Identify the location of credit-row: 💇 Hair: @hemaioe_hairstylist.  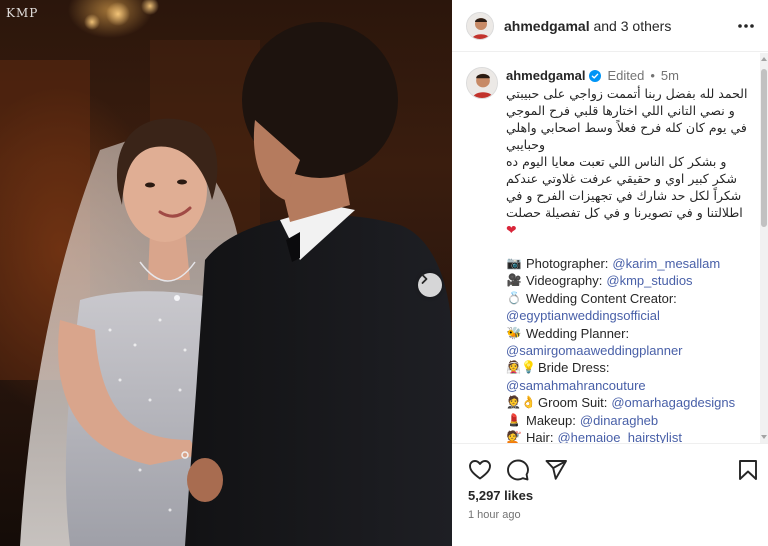
(630, 436).